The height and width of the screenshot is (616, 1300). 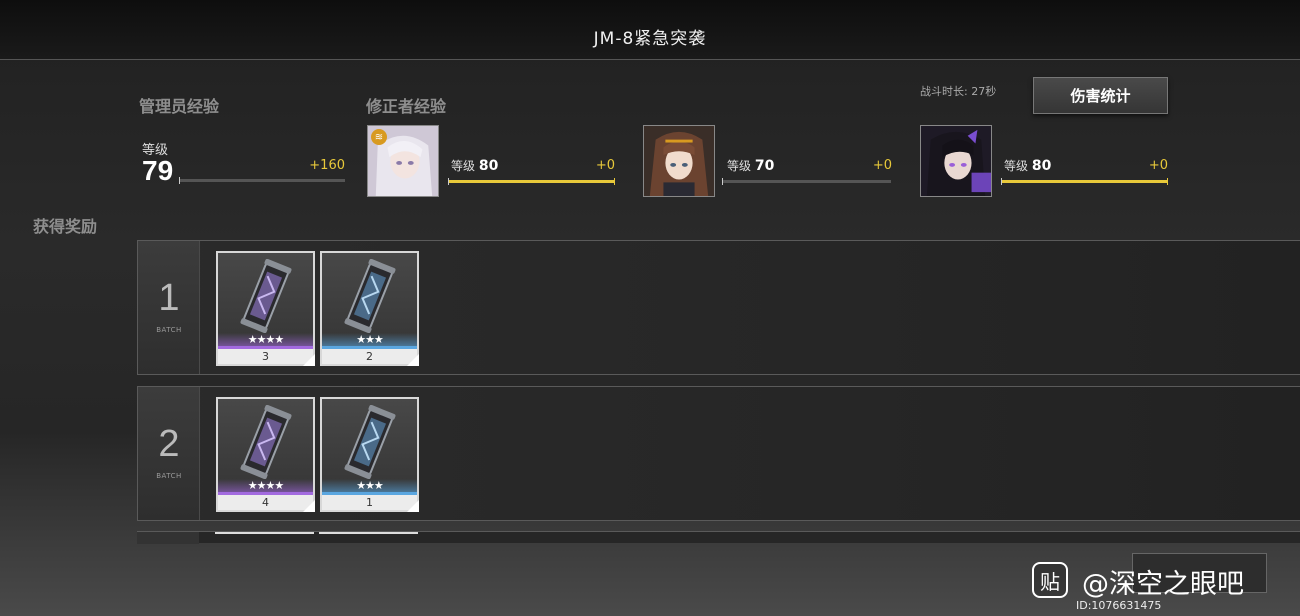 I want to click on character-3-exp-fill, so click(x=1084, y=181).